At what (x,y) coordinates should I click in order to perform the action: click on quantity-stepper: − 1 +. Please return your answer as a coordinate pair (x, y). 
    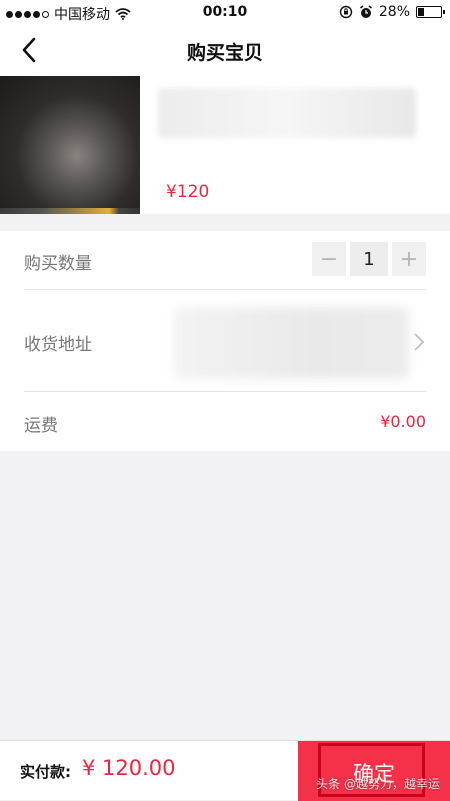
    Looking at the image, I should click on (369, 259).